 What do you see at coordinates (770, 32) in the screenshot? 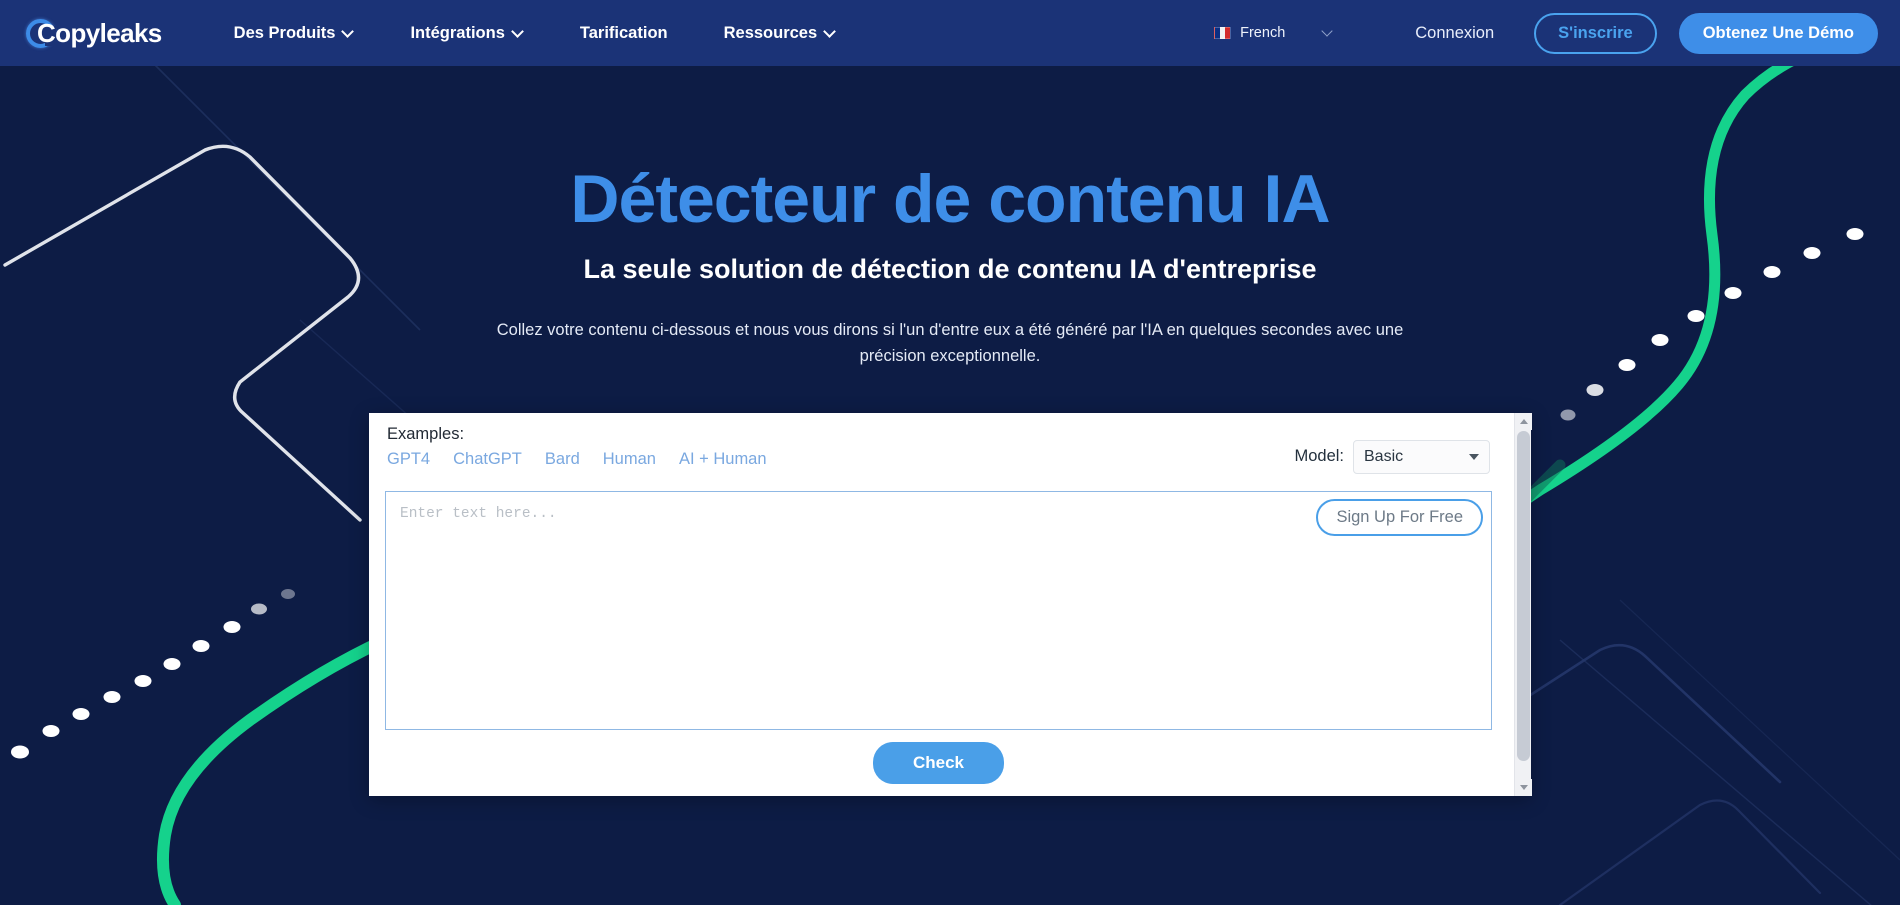
I see `nav-label: Ressources` at bounding box center [770, 32].